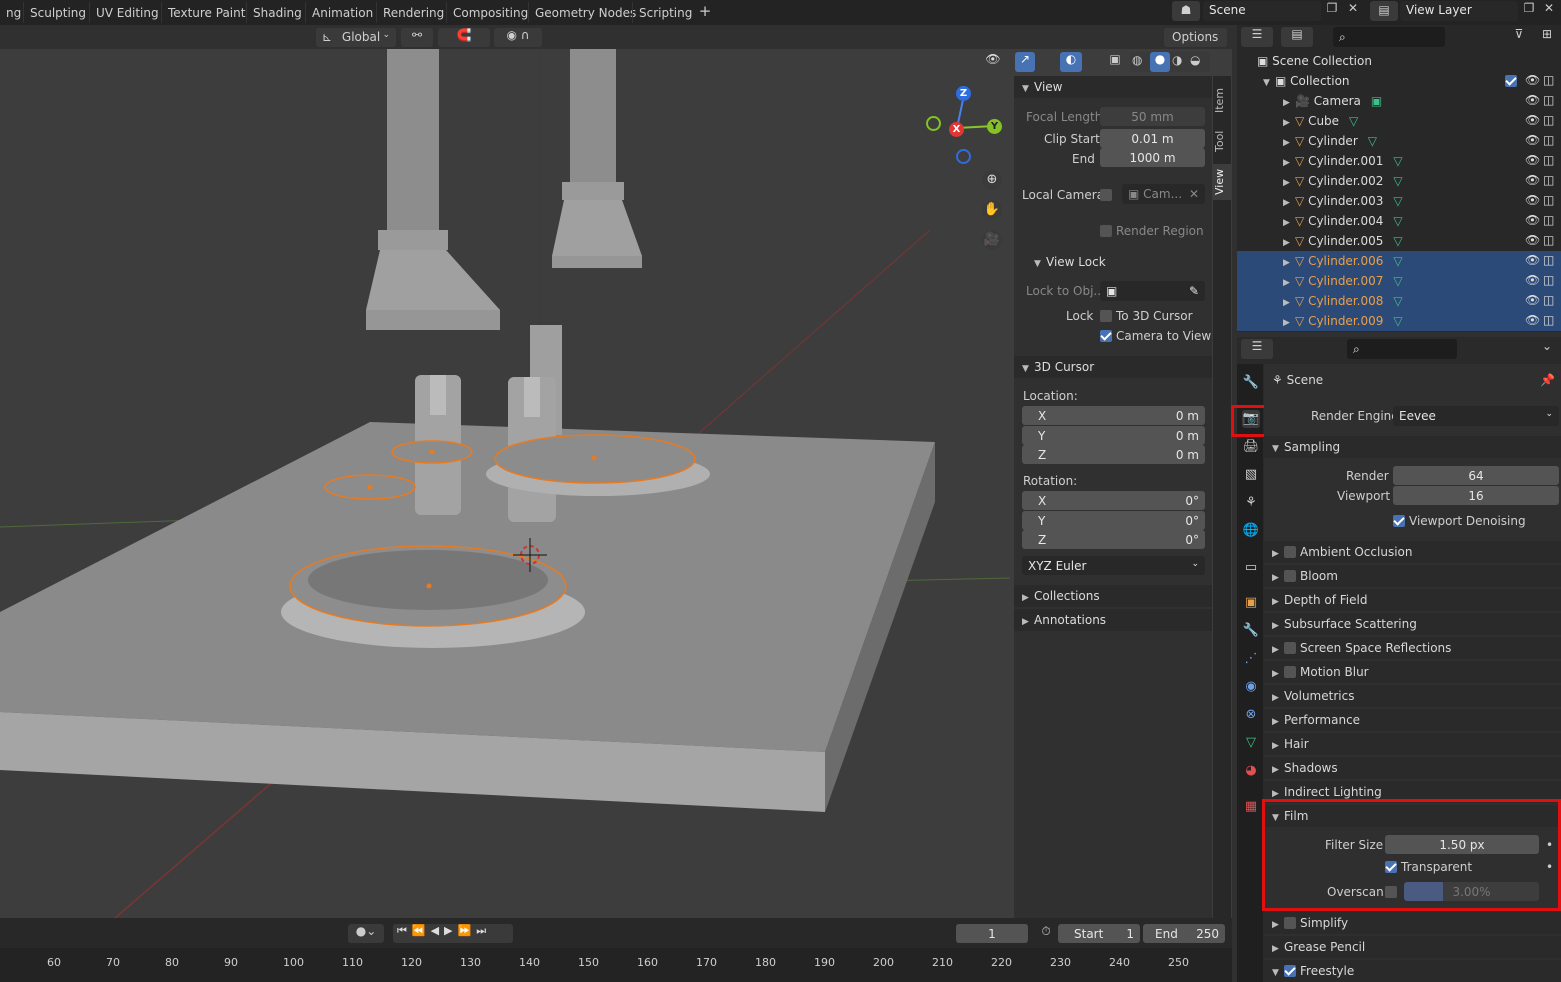  I want to click on data-icon: ▣, so click(1376, 101).